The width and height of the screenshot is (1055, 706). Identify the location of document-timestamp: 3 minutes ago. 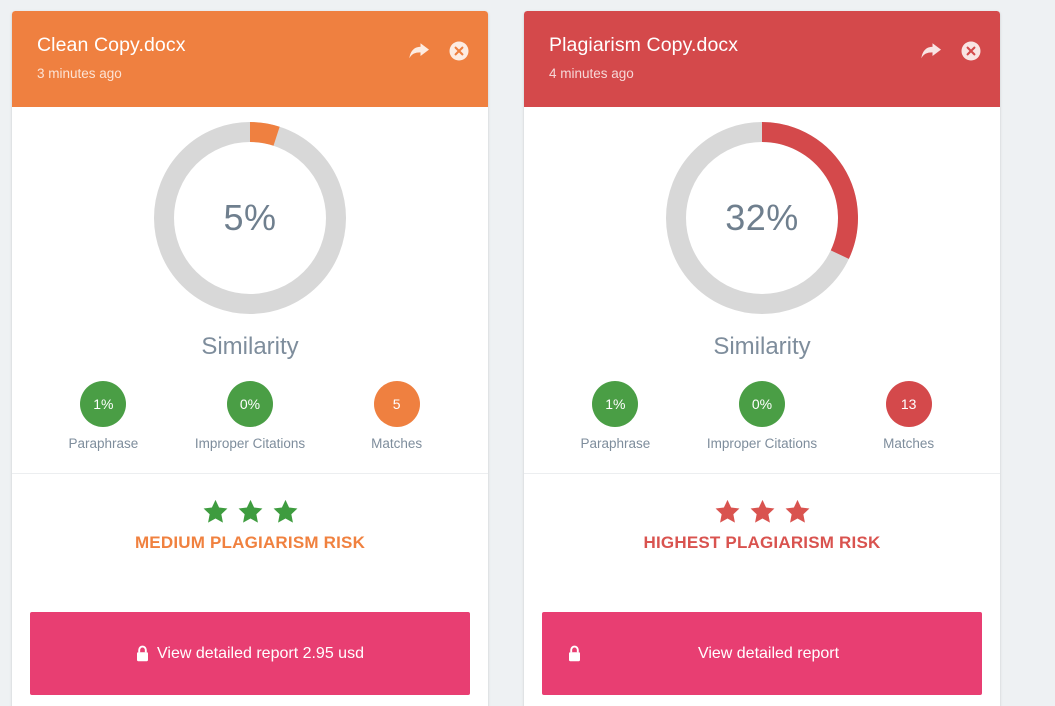
(79, 73).